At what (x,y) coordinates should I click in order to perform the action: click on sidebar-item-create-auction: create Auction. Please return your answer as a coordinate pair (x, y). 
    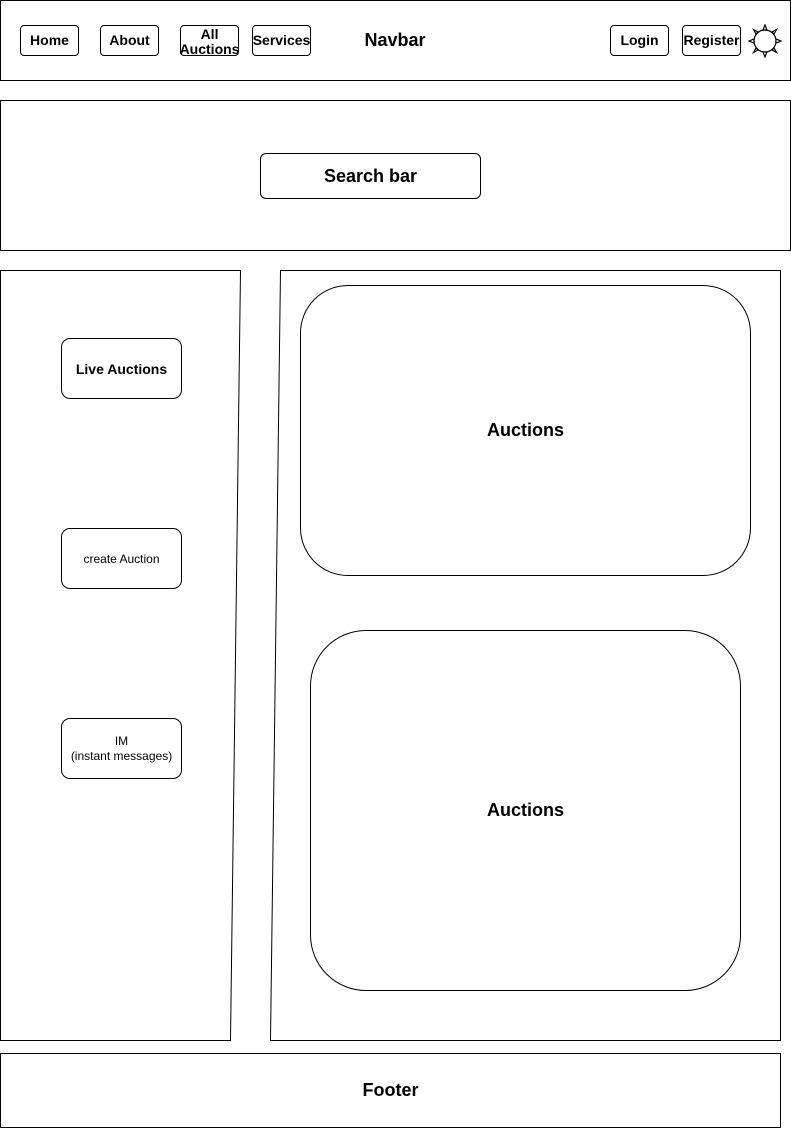
    Looking at the image, I should click on (121, 558).